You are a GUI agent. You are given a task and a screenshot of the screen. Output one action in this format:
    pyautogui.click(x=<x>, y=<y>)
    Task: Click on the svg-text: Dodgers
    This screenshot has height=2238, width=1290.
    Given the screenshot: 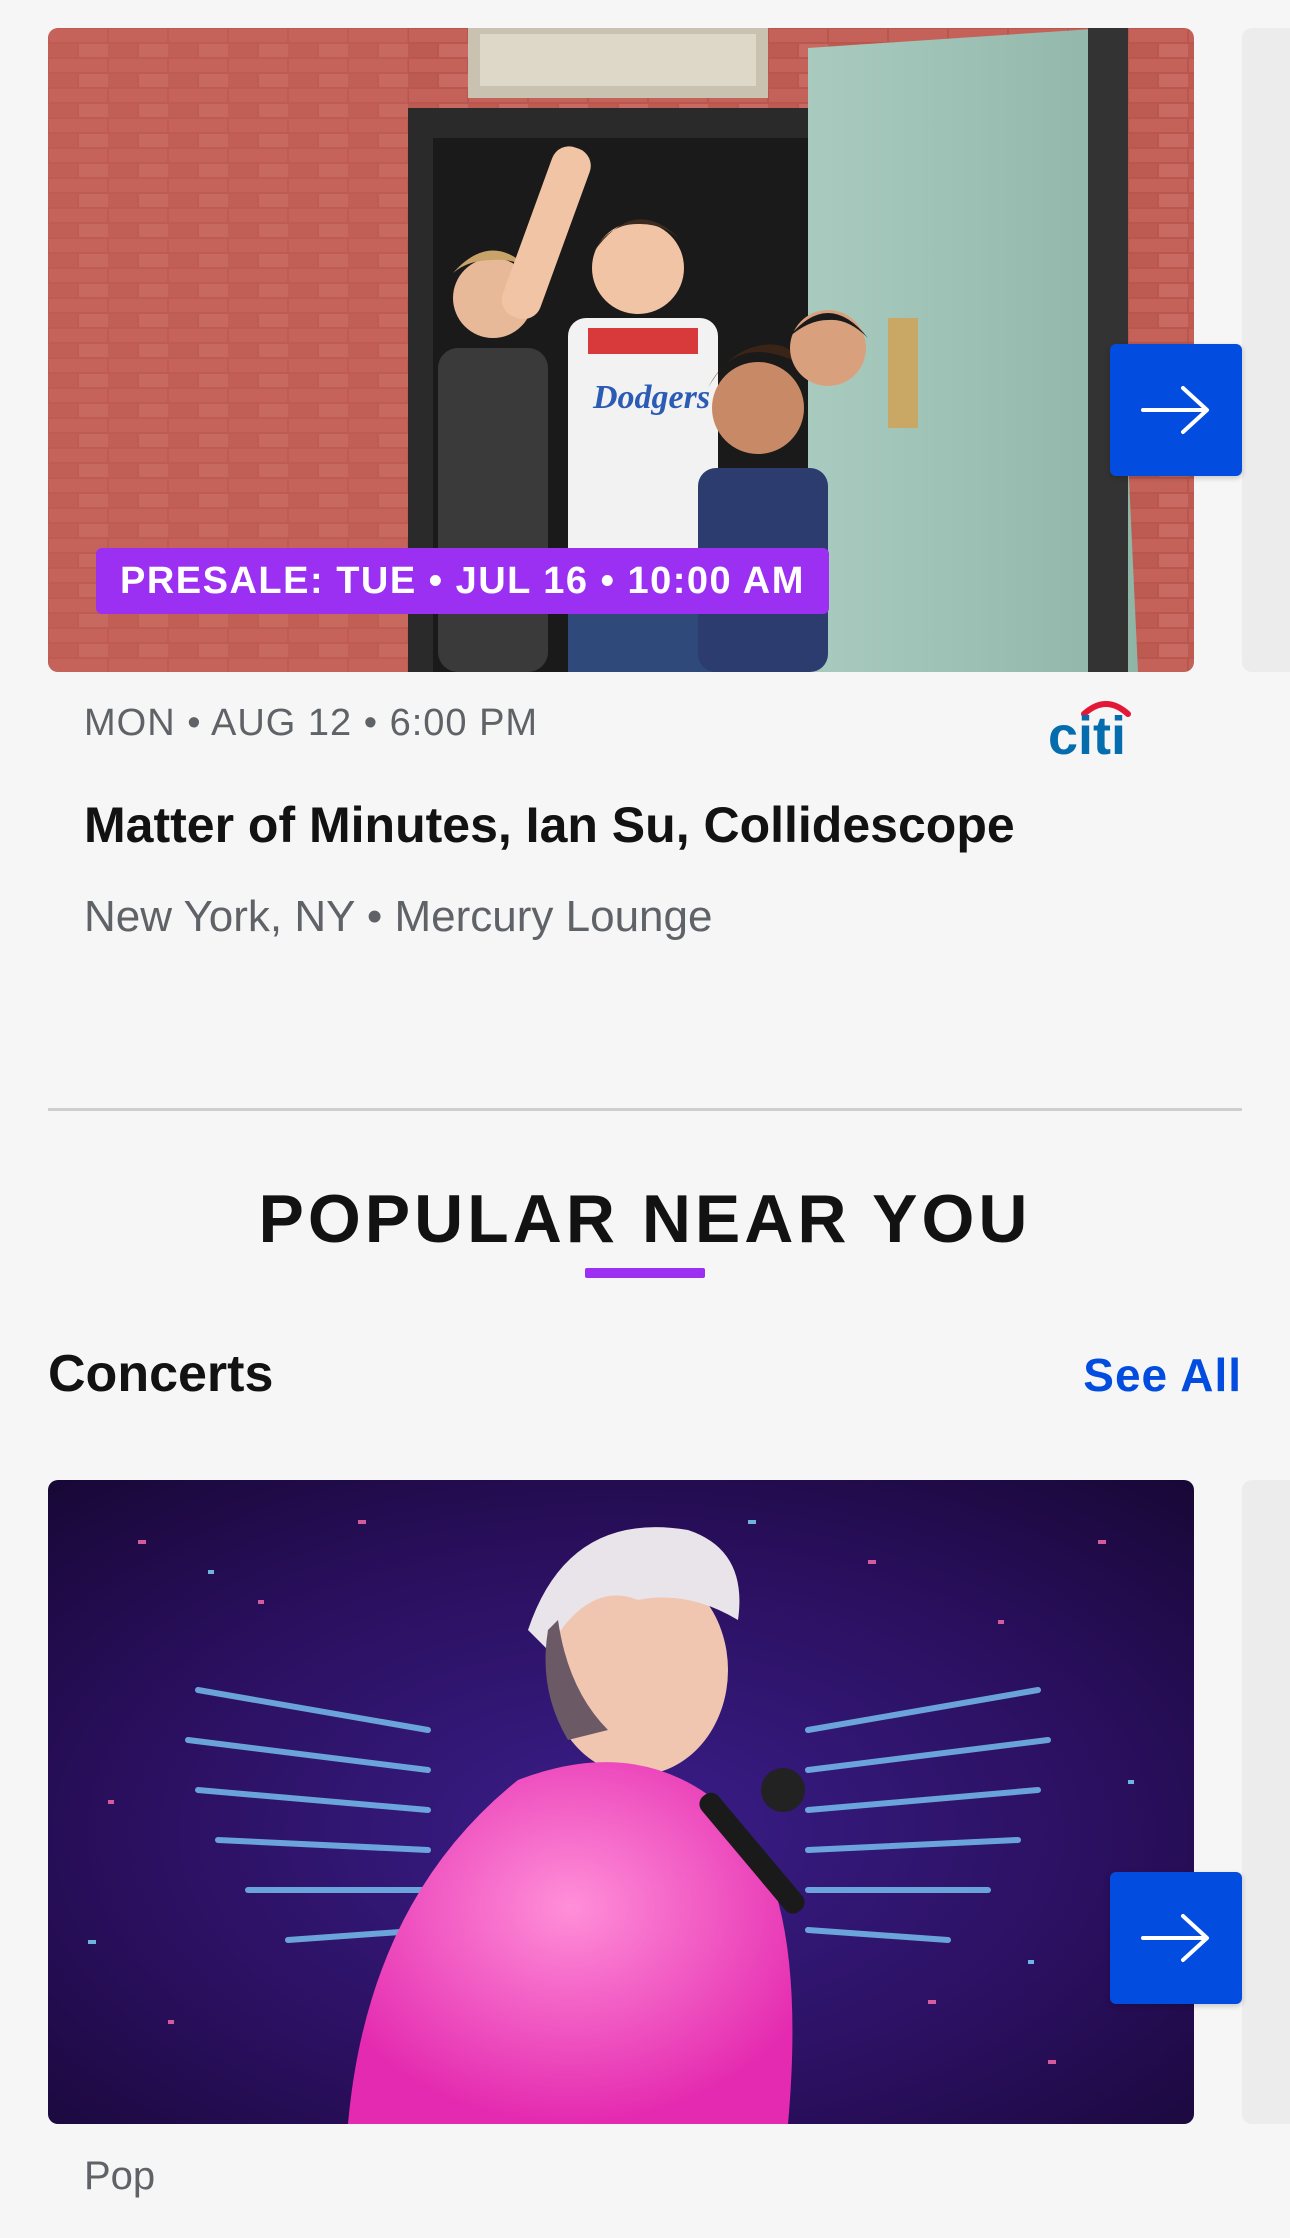 What is the action you would take?
    pyautogui.click(x=651, y=397)
    